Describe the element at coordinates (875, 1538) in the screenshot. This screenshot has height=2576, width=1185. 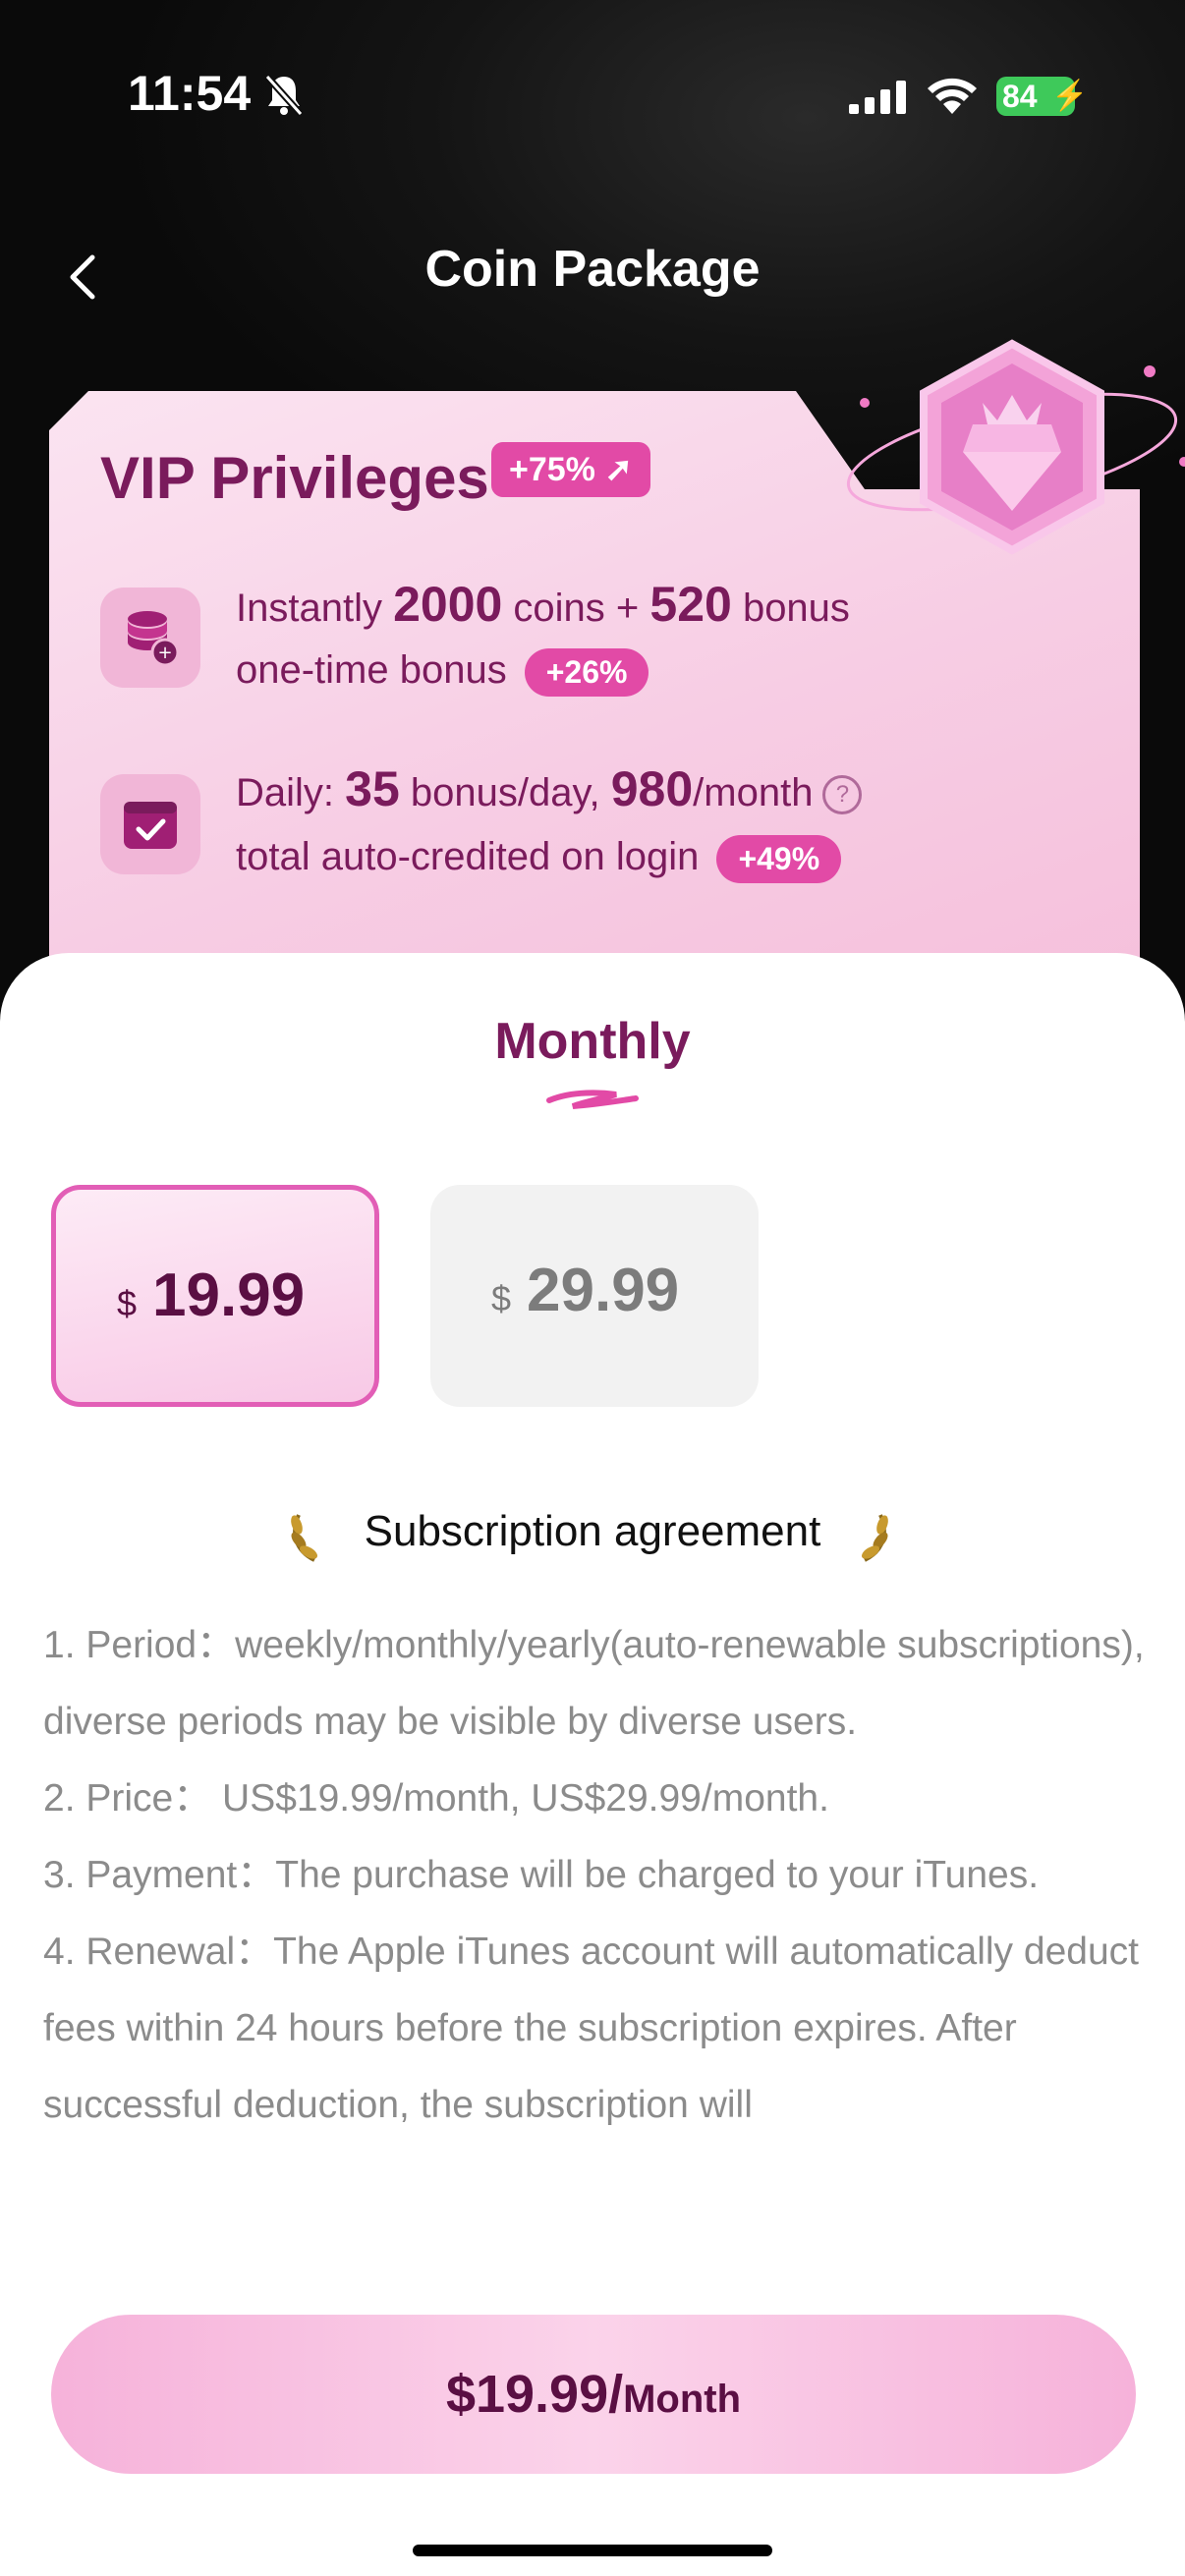
I see `laurel-right-icon` at that location.